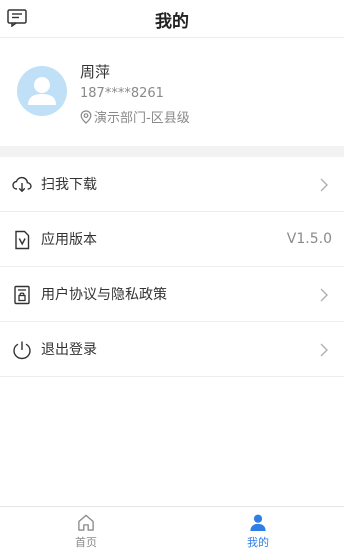 The image size is (344, 550). I want to click on tab-home: 首页, so click(86, 528).